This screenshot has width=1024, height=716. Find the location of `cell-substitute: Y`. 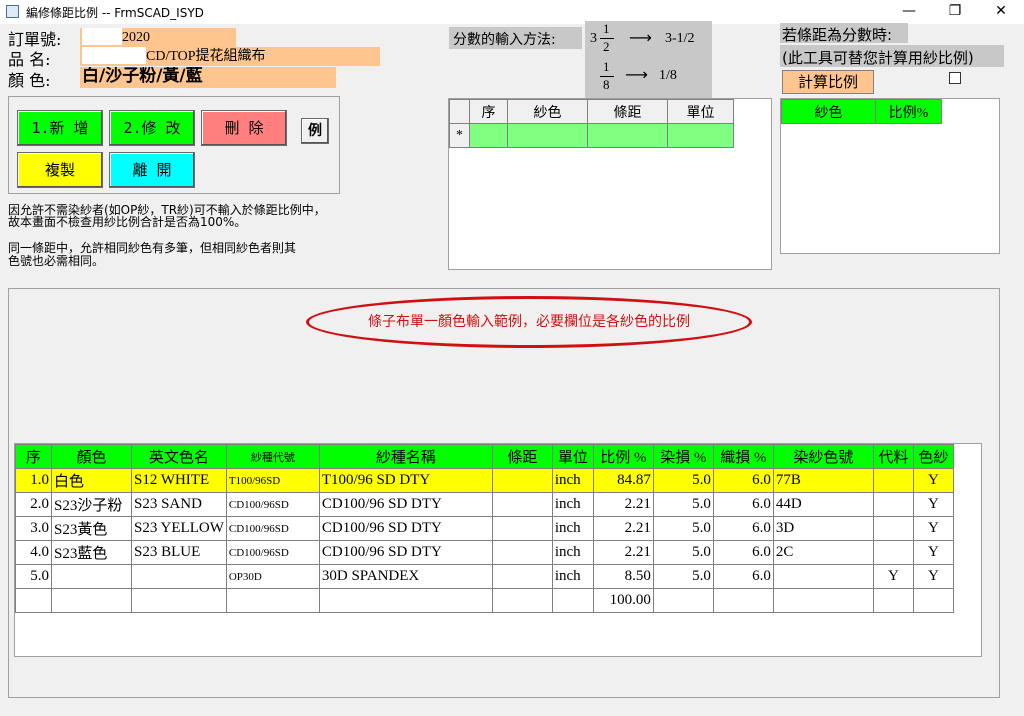

cell-substitute: Y is located at coordinates (893, 576).